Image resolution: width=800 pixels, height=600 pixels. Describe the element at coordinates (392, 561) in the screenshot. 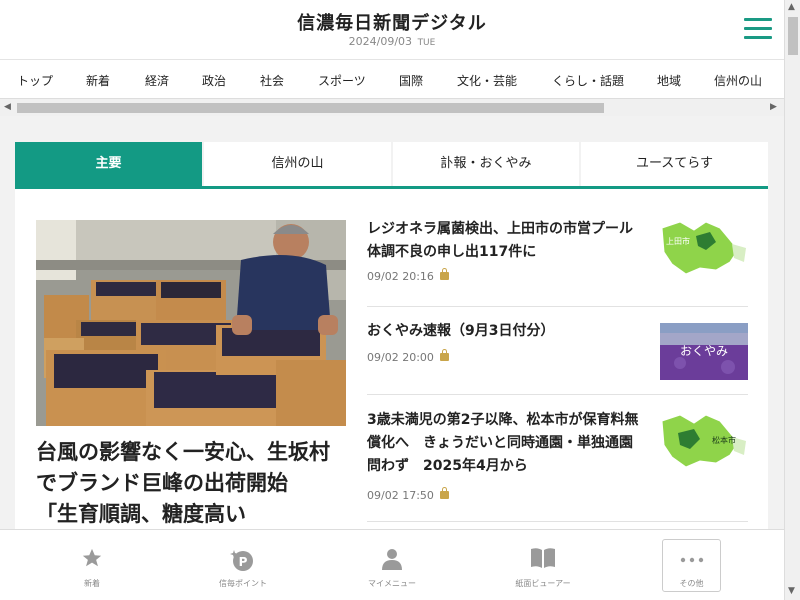

I see `person-icon` at that location.